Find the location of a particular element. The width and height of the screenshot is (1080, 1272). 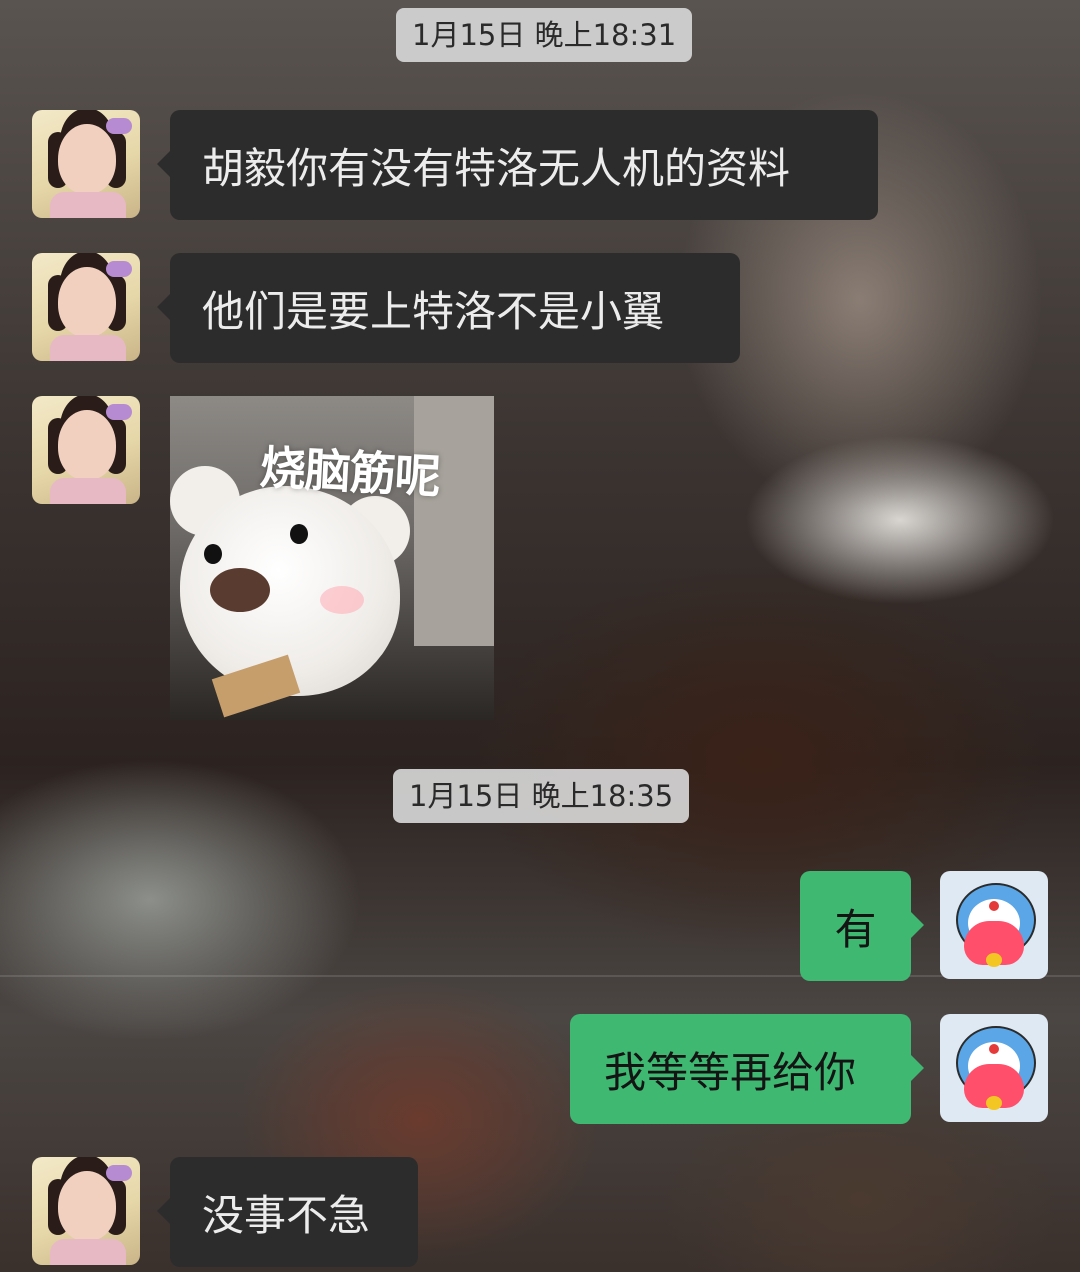

outgoing-message-bubble: 有 is located at coordinates (862, 926).